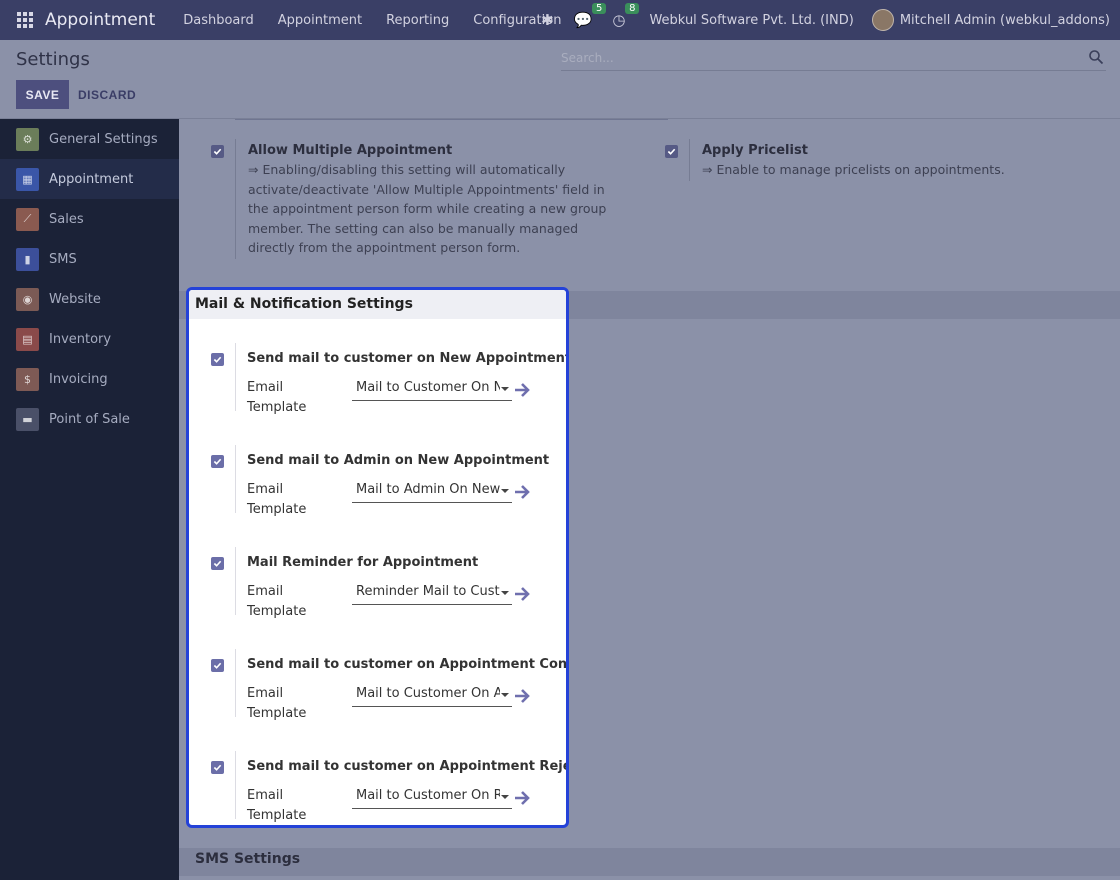 The width and height of the screenshot is (1120, 880). I want to click on email-template-select: Mail to Customer On New Appointment, so click(432, 390).